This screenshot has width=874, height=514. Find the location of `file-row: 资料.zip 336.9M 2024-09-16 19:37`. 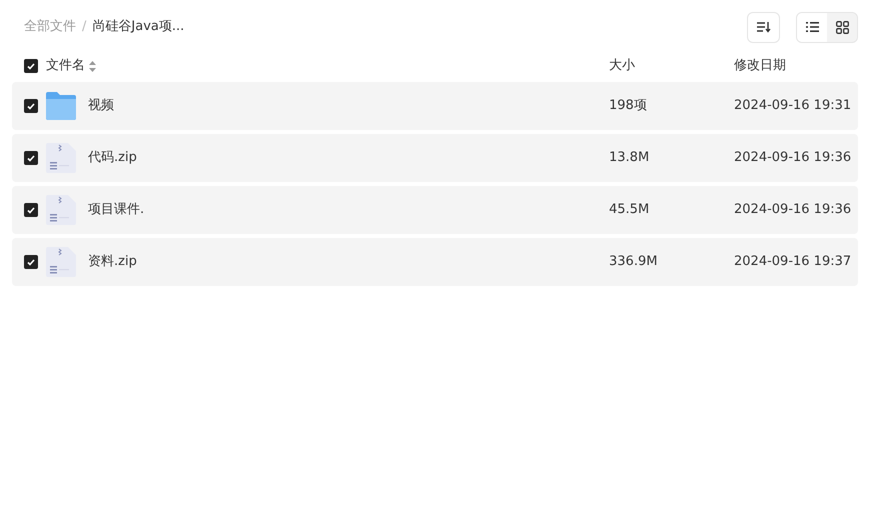

file-row: 资料.zip 336.9M 2024-09-16 19:37 is located at coordinates (435, 262).